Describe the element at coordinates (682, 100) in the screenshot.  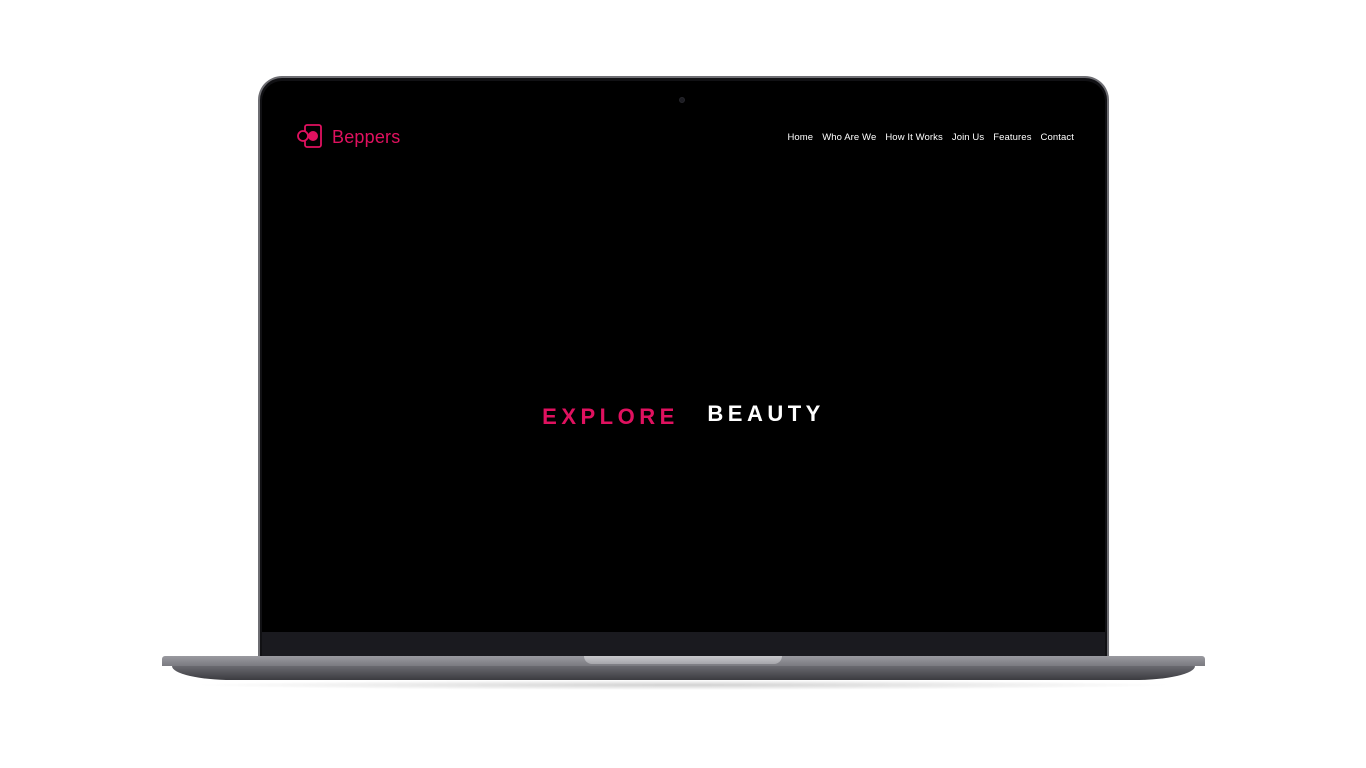
I see `camera-icon` at that location.